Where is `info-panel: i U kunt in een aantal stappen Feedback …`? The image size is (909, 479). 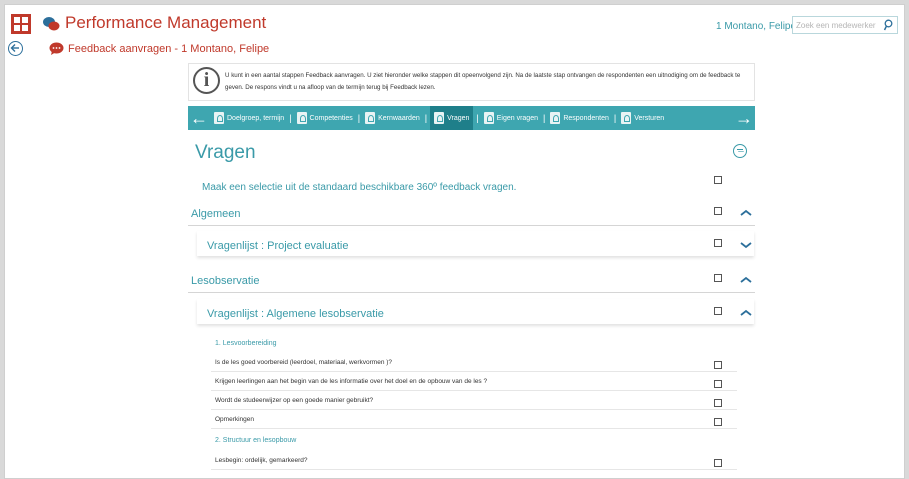 info-panel: i U kunt in een aantal stappen Feedback … is located at coordinates (471, 82).